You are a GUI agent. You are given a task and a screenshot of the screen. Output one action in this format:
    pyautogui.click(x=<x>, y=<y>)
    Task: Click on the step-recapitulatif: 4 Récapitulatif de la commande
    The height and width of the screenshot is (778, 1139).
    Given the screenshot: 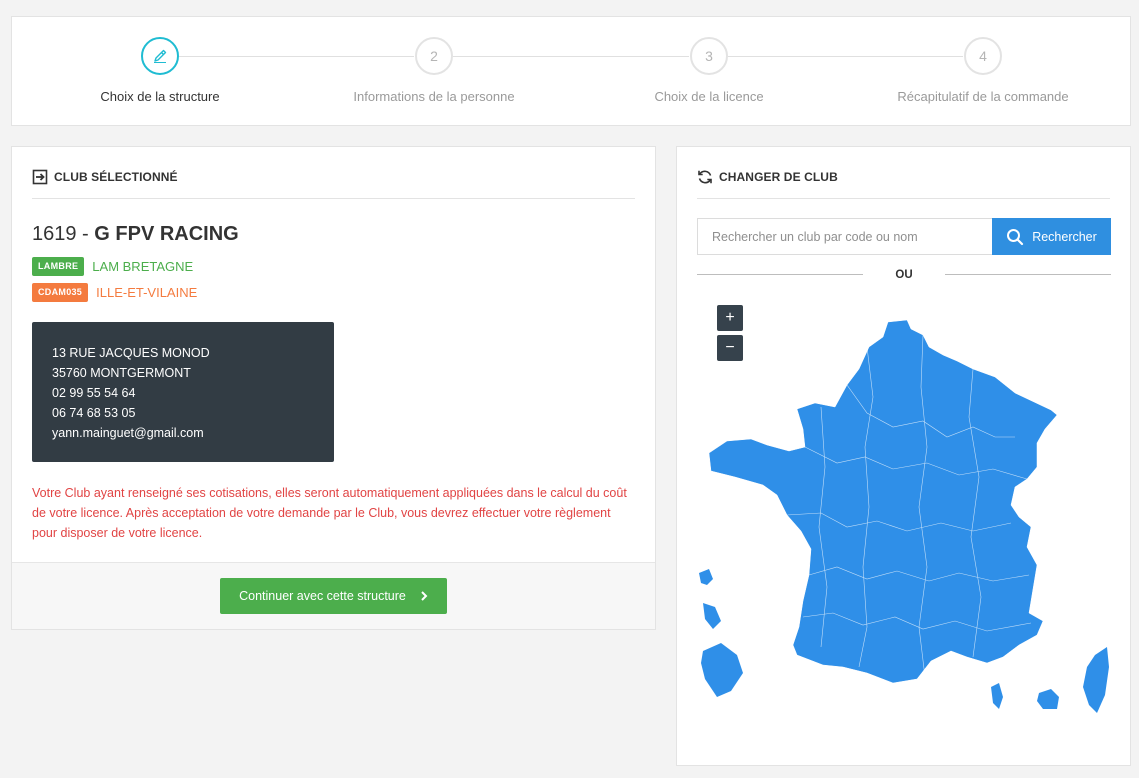 What is the action you would take?
    pyautogui.click(x=983, y=70)
    